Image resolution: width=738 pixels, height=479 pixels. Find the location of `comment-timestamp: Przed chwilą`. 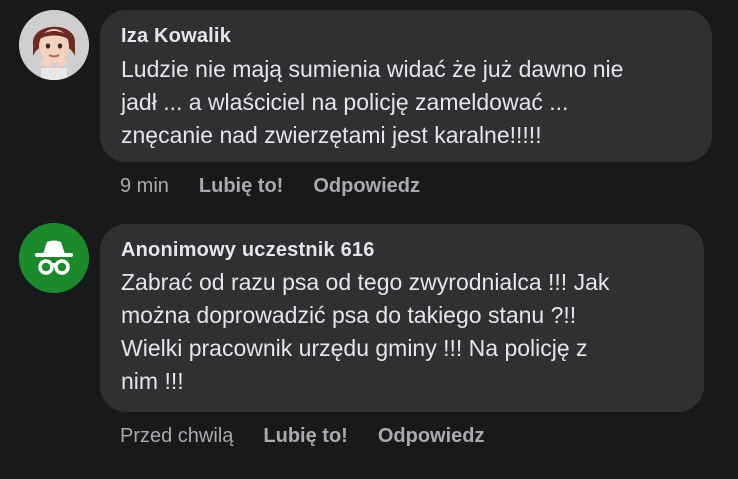

comment-timestamp: Przed chwilą is located at coordinates (176, 436).